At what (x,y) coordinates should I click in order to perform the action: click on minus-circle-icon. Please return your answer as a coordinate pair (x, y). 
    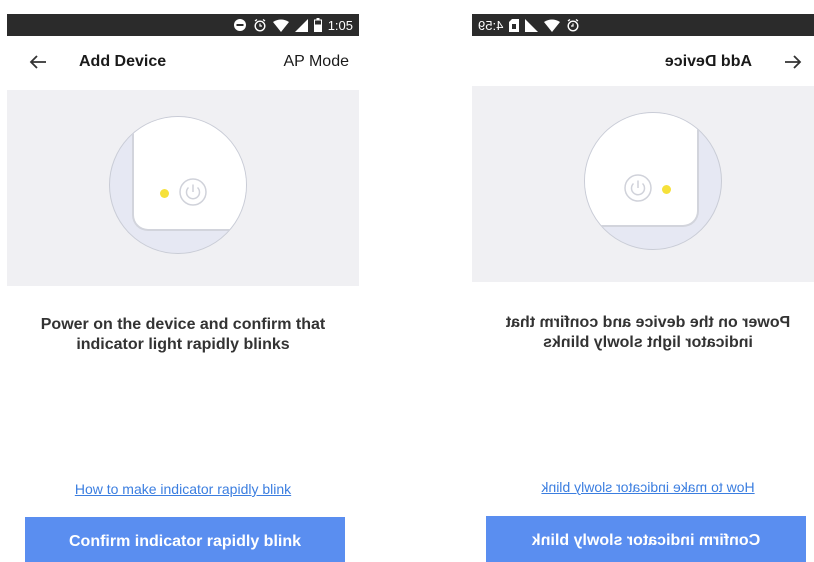
    Looking at the image, I should click on (239, 25).